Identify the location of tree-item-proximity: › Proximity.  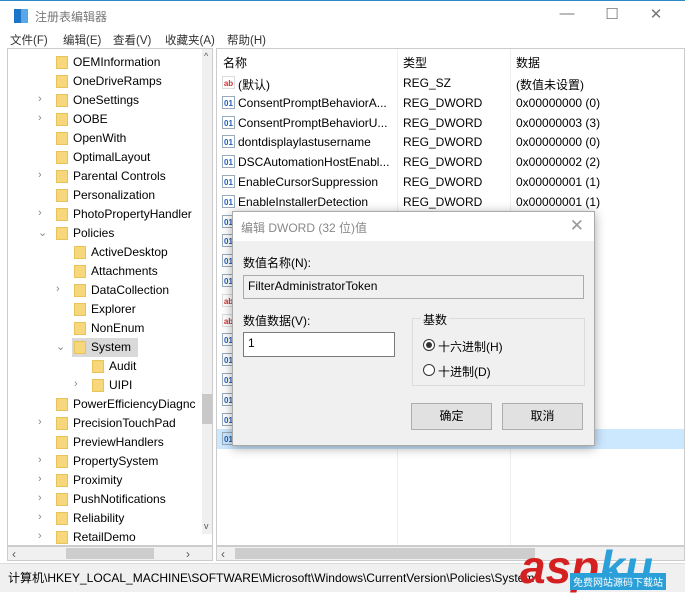
(101, 480).